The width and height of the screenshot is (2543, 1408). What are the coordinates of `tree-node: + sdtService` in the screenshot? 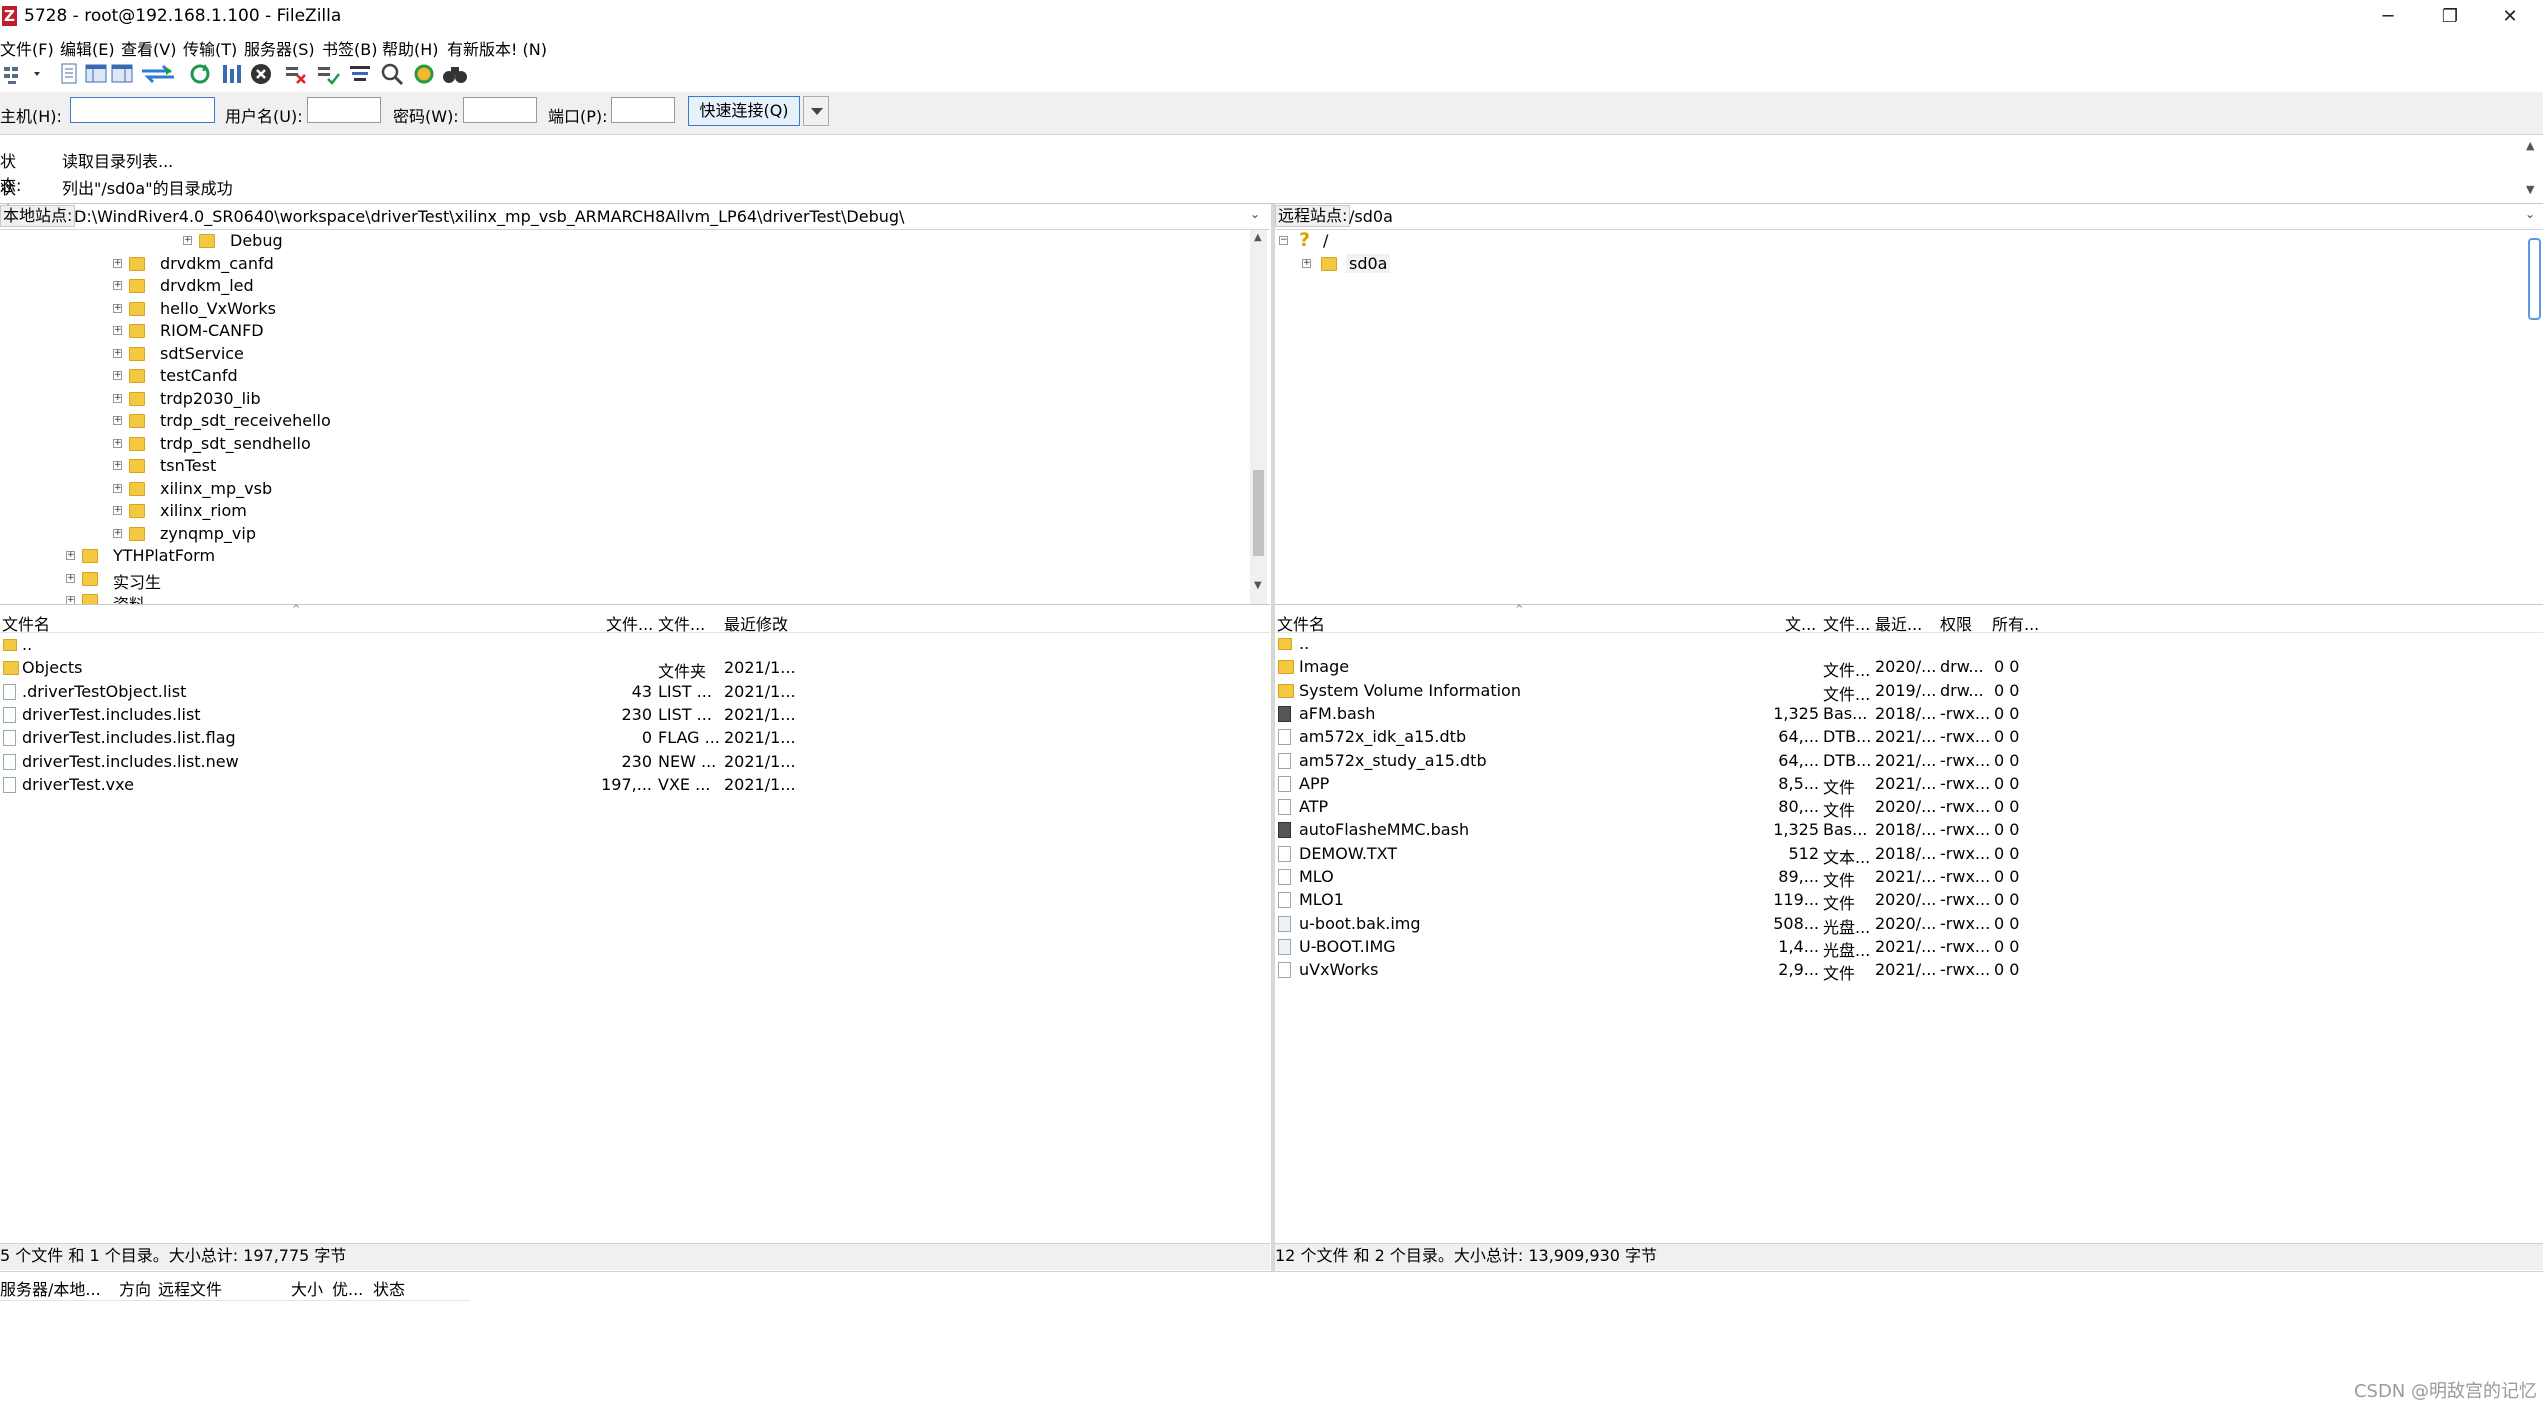 It's located at (620, 355).